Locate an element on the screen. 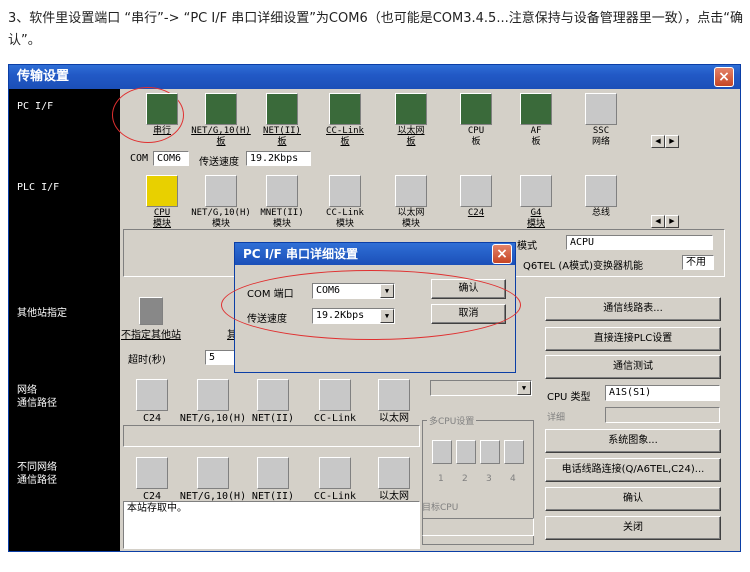  detail-field is located at coordinates (662, 415).